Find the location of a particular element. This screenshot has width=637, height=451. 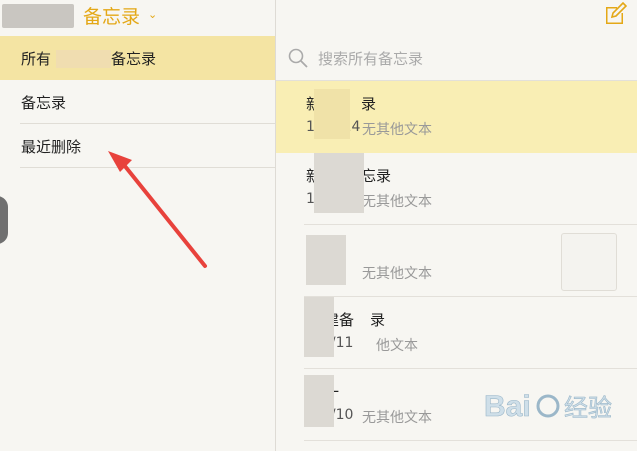

svg-text: 经验 is located at coordinates (588, 408).